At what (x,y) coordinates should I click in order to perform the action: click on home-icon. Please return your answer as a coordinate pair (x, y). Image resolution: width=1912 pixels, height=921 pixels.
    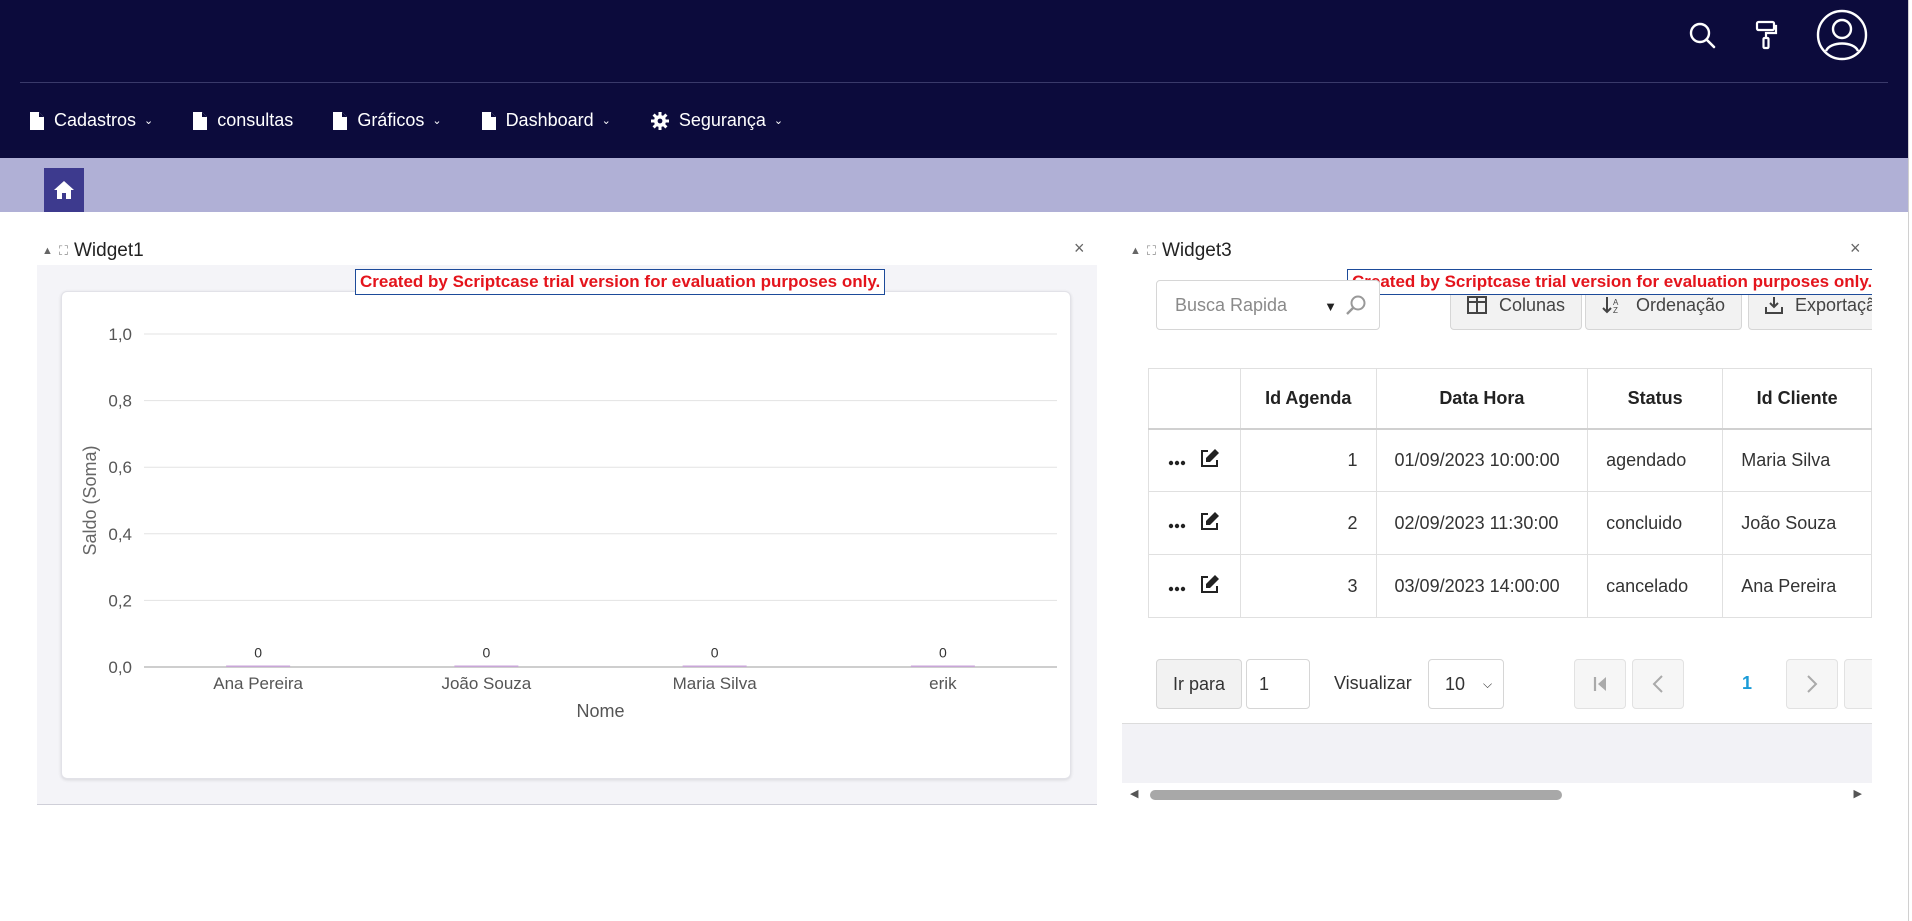
    Looking at the image, I should click on (64, 190).